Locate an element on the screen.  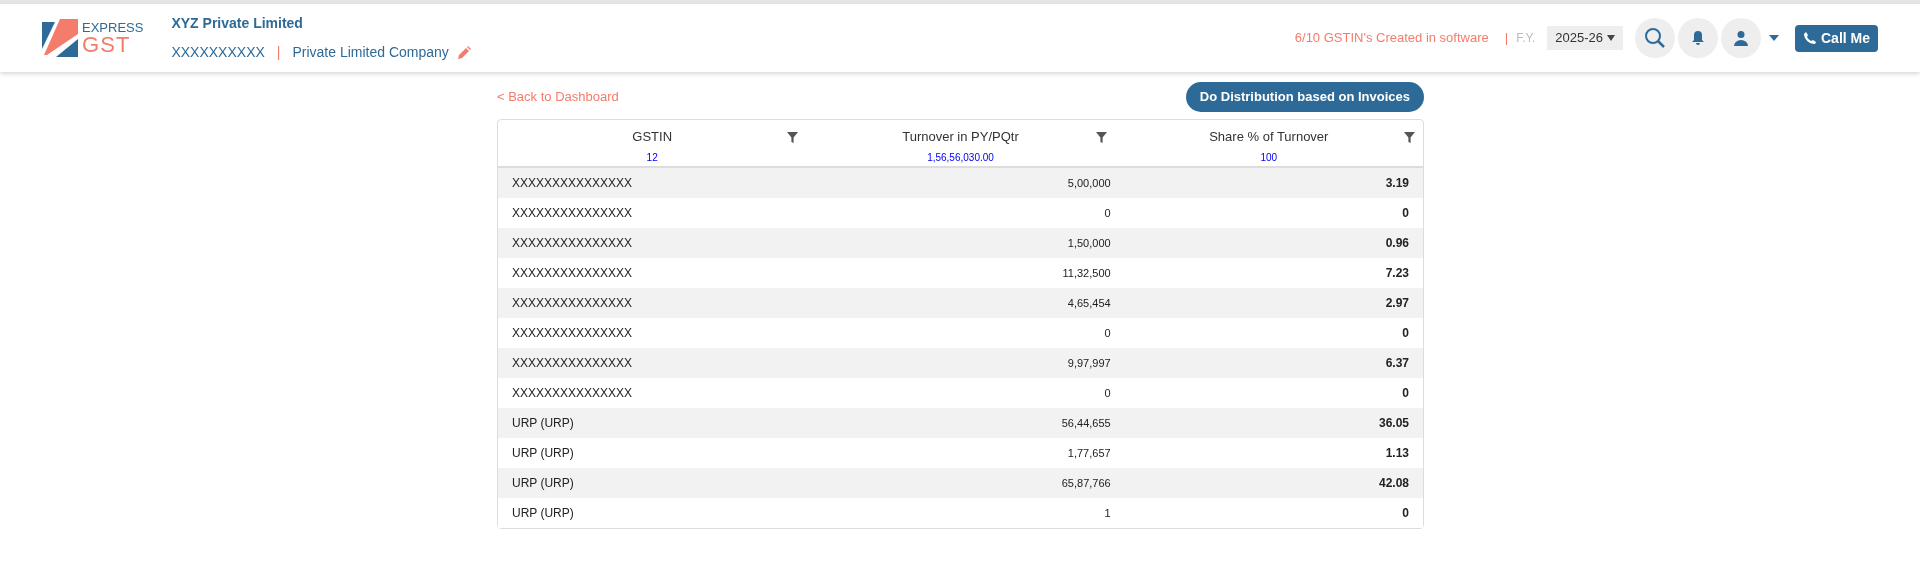
company-name: XYZ Private Limited is located at coordinates (237, 23).